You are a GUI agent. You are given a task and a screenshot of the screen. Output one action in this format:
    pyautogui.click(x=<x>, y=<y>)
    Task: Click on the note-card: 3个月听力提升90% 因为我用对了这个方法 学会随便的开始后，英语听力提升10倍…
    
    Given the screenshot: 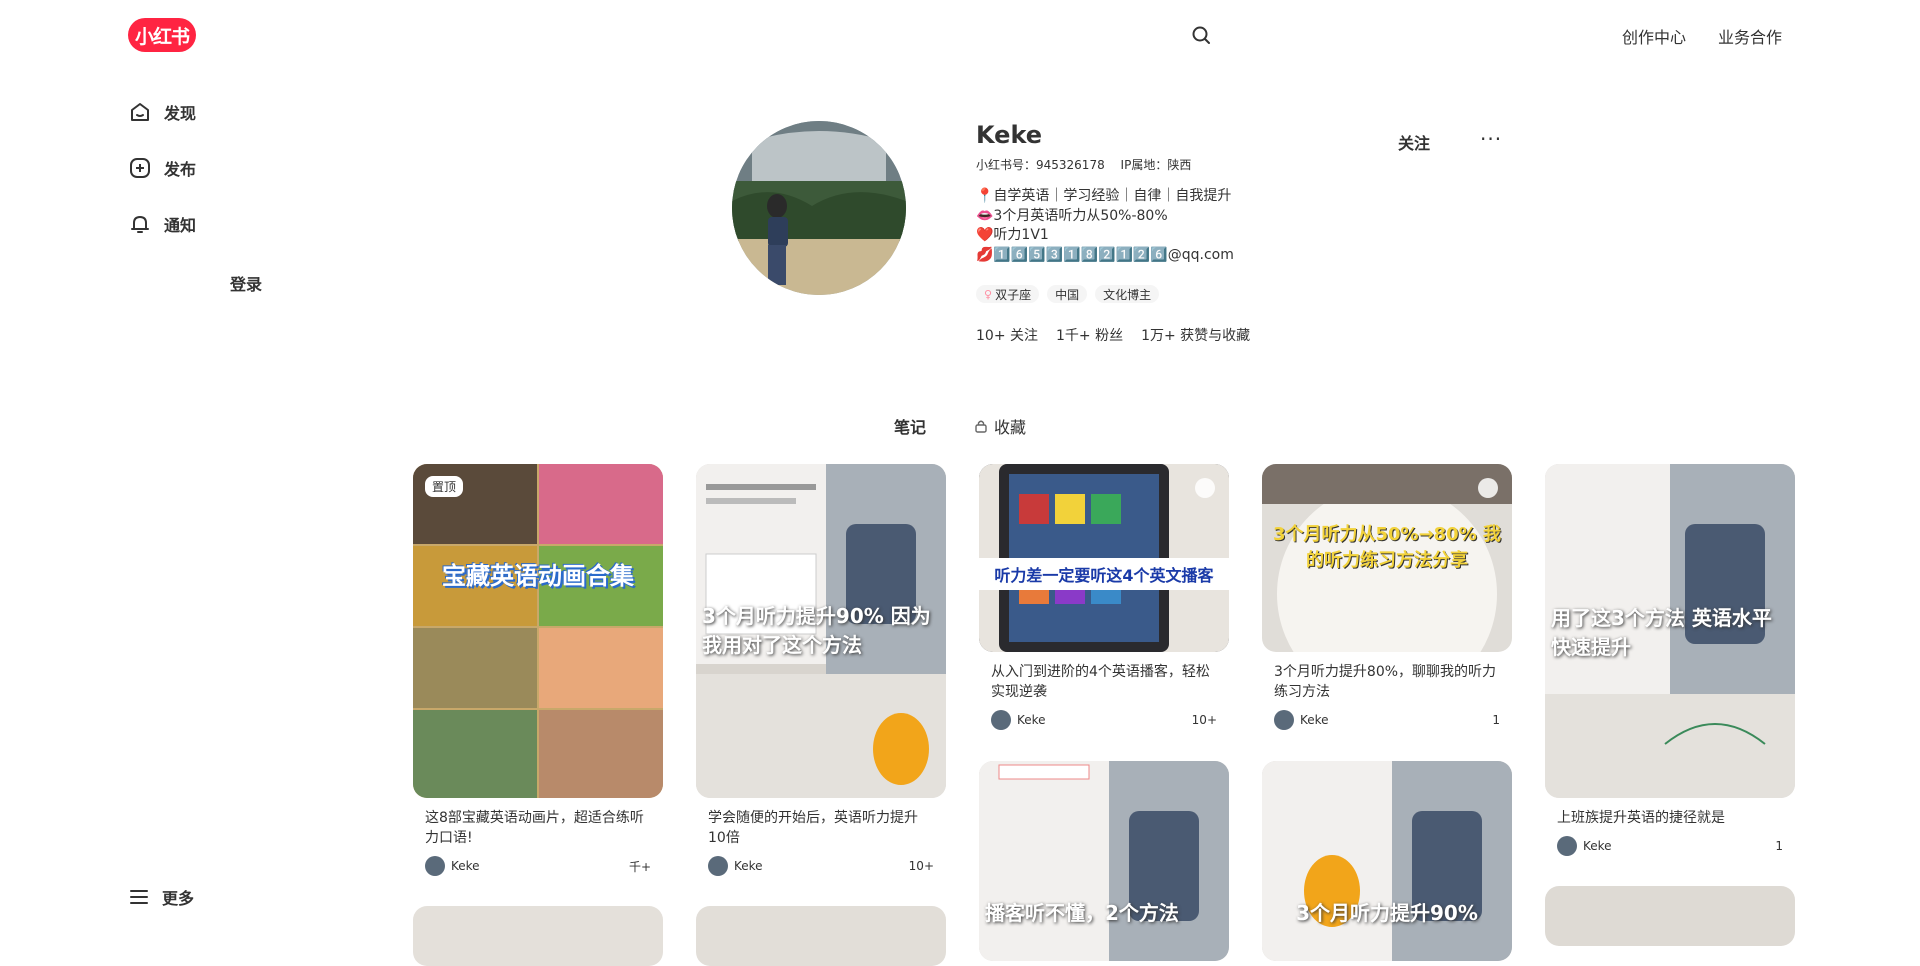 What is the action you would take?
    pyautogui.click(x=821, y=672)
    